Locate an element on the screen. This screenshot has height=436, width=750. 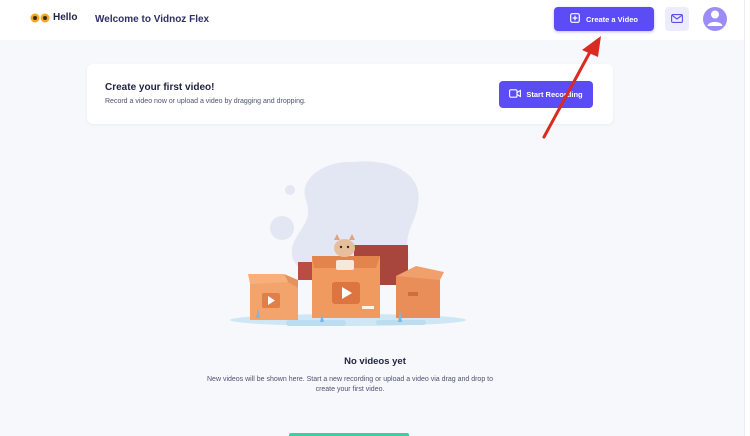
start-recording-label: Start Recording is located at coordinates (554, 94).